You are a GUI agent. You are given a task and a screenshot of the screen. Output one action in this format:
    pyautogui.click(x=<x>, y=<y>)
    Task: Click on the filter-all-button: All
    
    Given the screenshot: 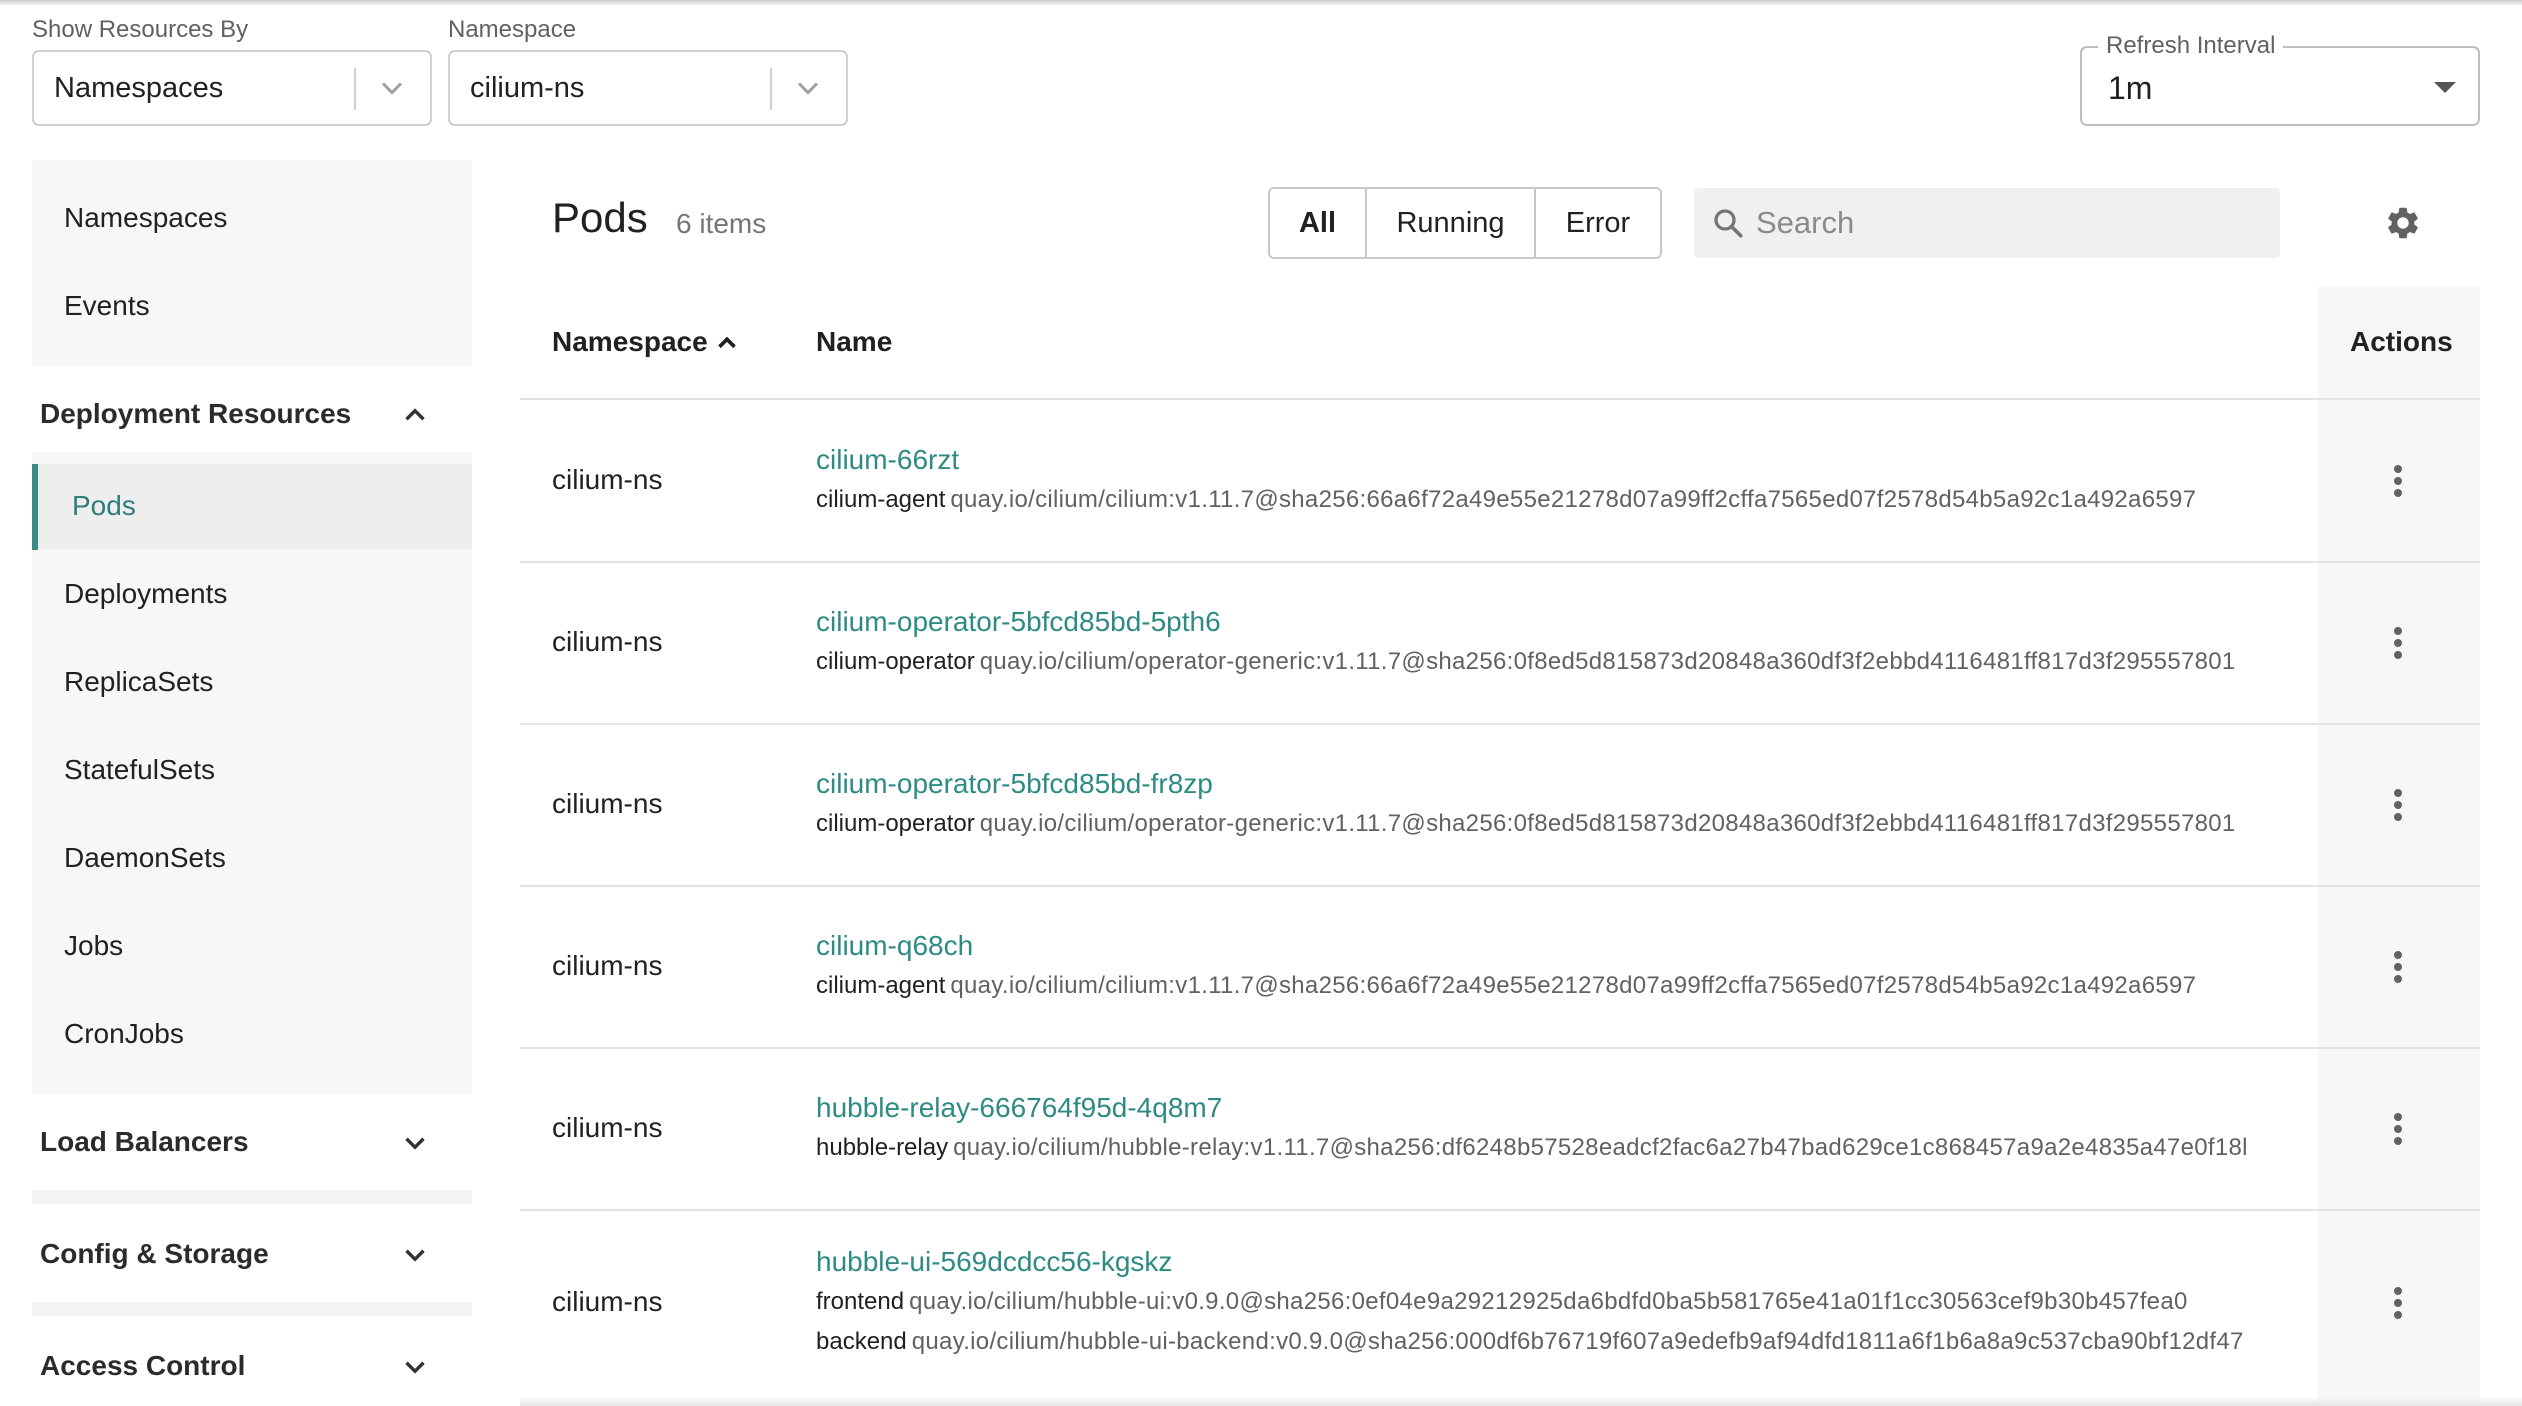 What is the action you would take?
    pyautogui.click(x=1318, y=223)
    